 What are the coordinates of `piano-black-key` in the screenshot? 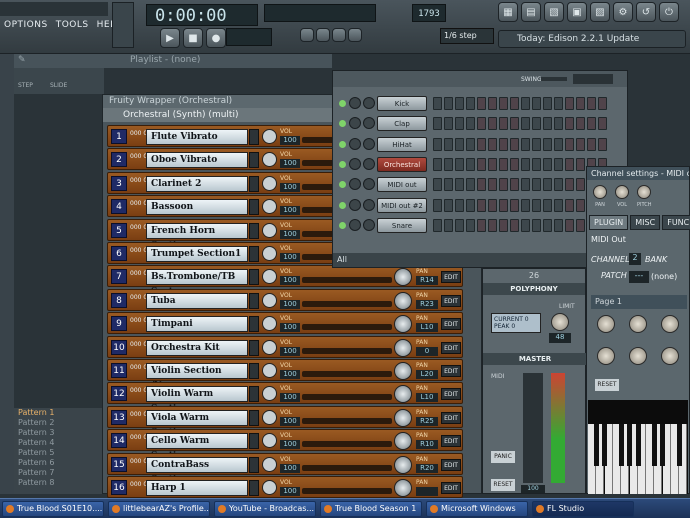 It's located at (655, 445).